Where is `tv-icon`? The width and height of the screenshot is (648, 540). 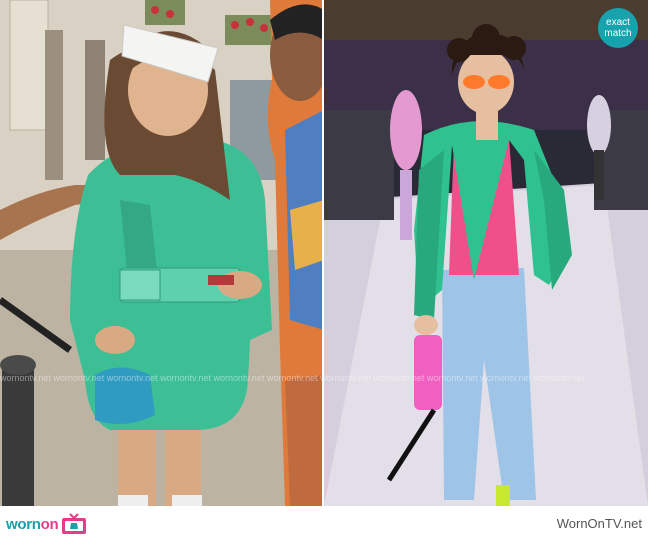
tv-icon is located at coordinates (74, 523).